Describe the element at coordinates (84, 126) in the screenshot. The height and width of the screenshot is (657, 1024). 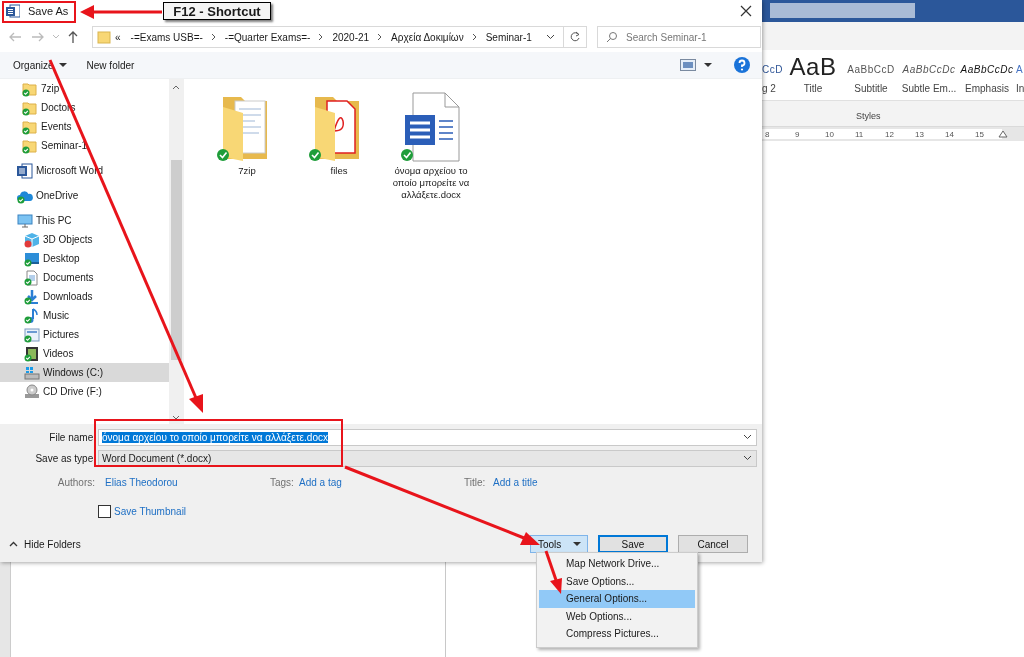
I see `navigation-item: Events` at that location.